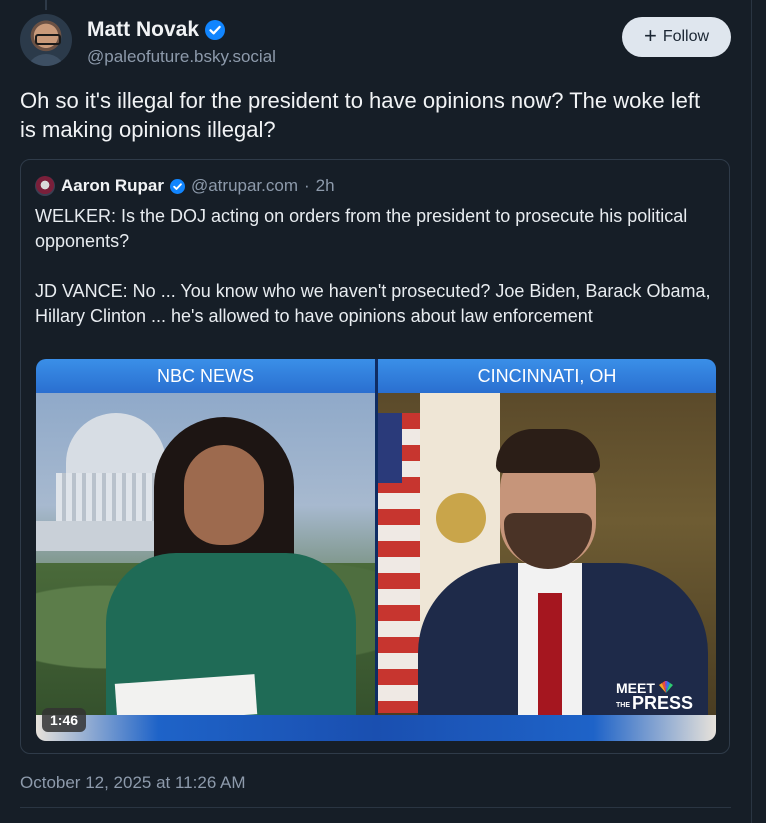 The height and width of the screenshot is (823, 766). What do you see at coordinates (133, 782) in the screenshot?
I see `post-timestamp: October 12, 2025 at 11:26 AM` at bounding box center [133, 782].